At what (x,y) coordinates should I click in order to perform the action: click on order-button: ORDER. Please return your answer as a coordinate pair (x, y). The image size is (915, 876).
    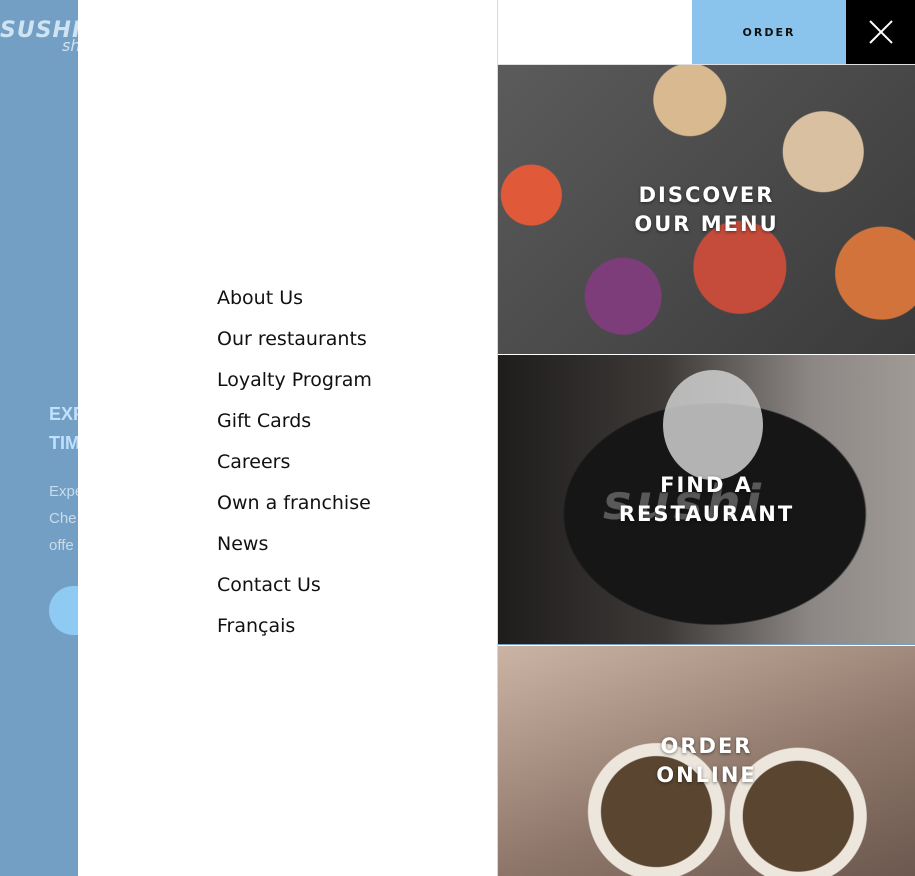
    Looking at the image, I should click on (769, 32).